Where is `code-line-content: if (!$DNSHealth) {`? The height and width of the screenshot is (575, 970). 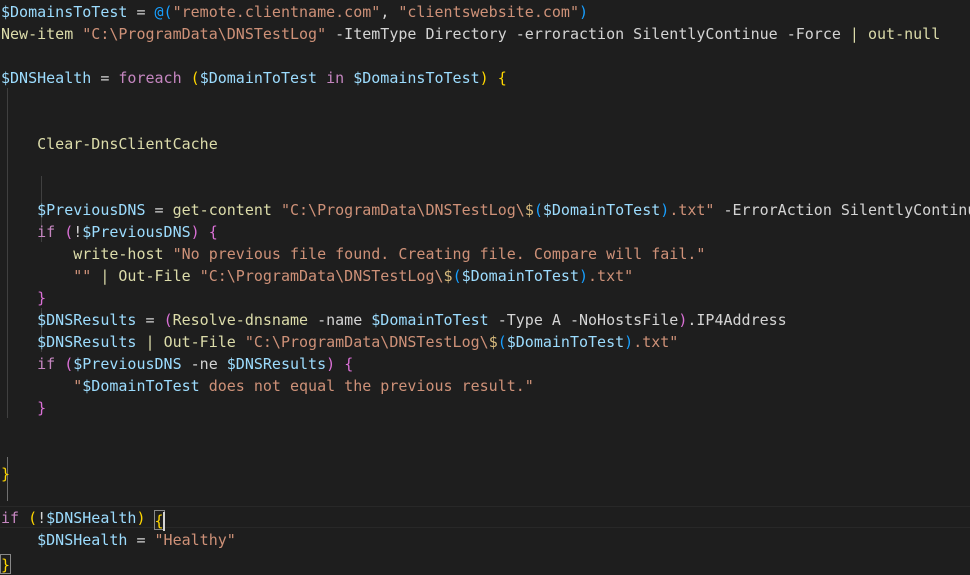
code-line-content: if (!$DNSHealth) { is located at coordinates (83, 520).